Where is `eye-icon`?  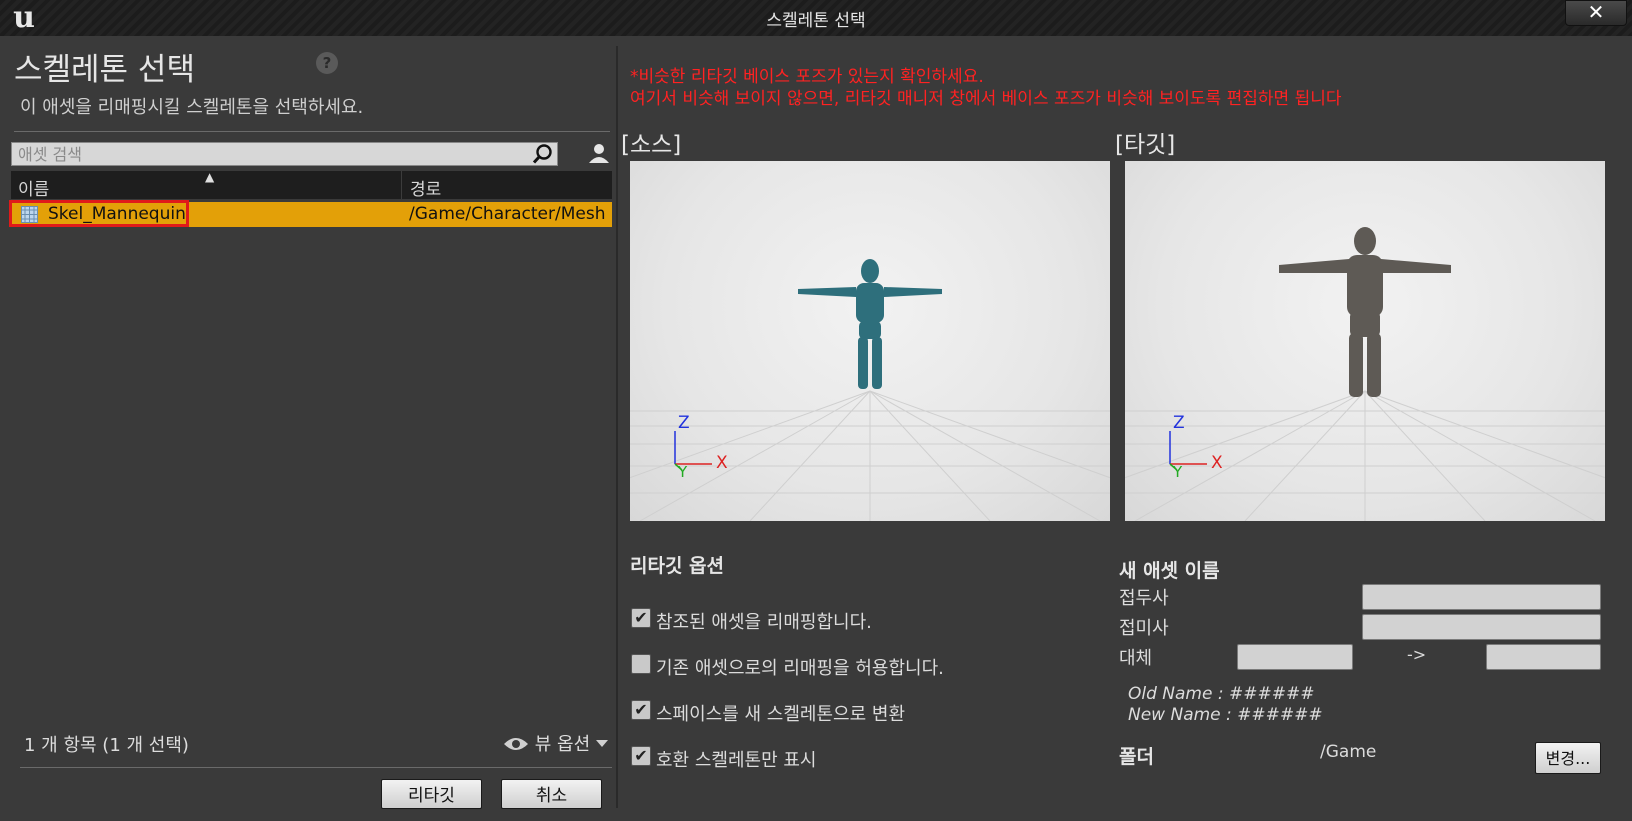 eye-icon is located at coordinates (516, 744).